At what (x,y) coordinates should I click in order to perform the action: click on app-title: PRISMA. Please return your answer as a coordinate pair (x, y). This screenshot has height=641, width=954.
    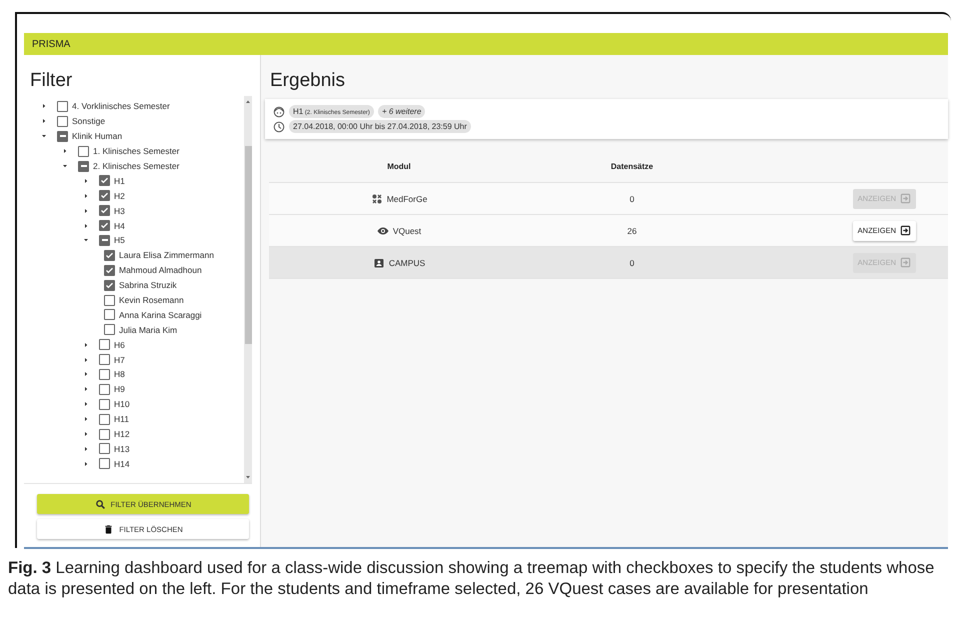
    Looking at the image, I should click on (51, 44).